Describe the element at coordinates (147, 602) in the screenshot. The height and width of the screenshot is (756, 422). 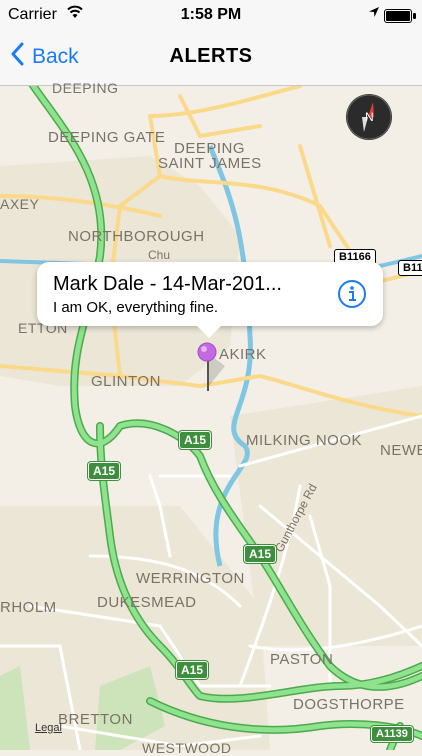
I see `place-label: DUKESMEAD` at that location.